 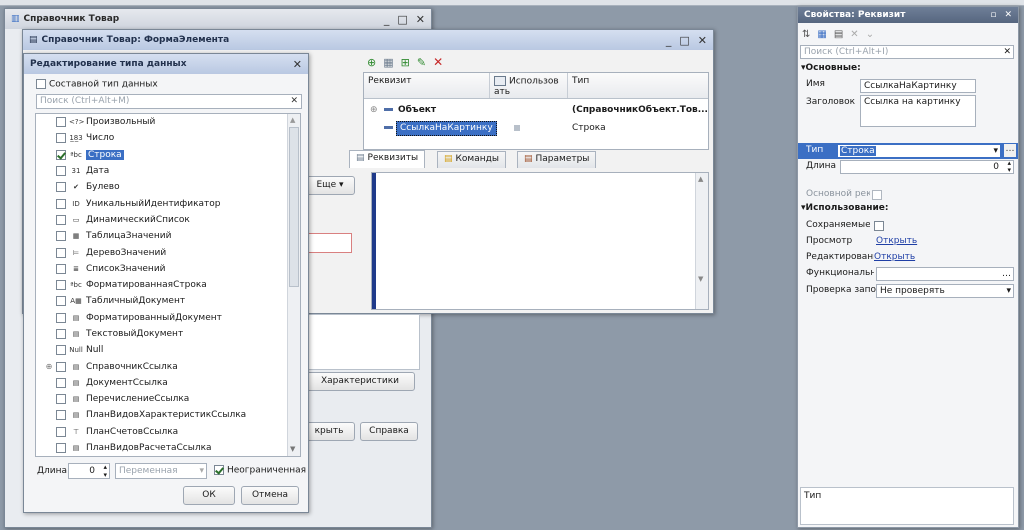 What do you see at coordinates (168, 155) in the screenshot?
I see `list-item: ªbc Строка` at bounding box center [168, 155].